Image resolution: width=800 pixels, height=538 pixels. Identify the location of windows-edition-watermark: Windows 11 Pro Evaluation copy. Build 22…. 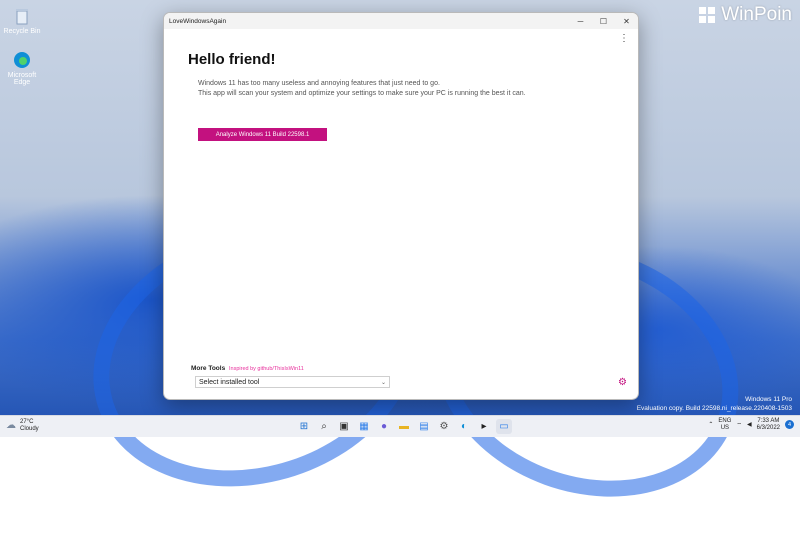
(714, 404).